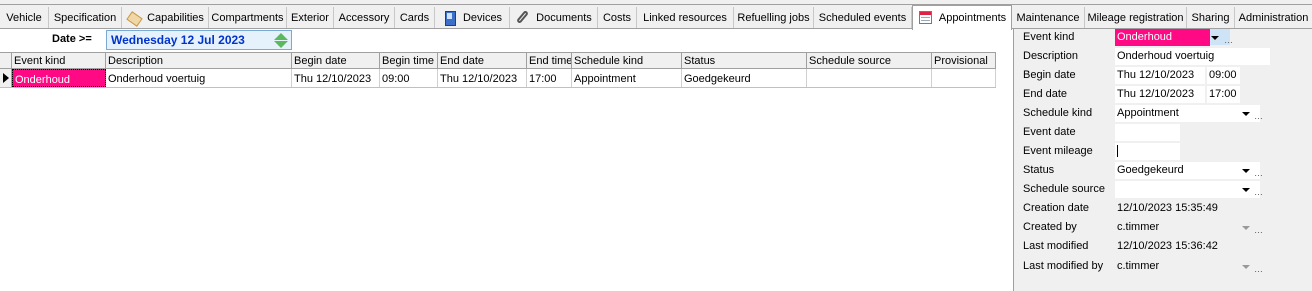  I want to click on status-field: Goedgekeurd, so click(1187, 170).